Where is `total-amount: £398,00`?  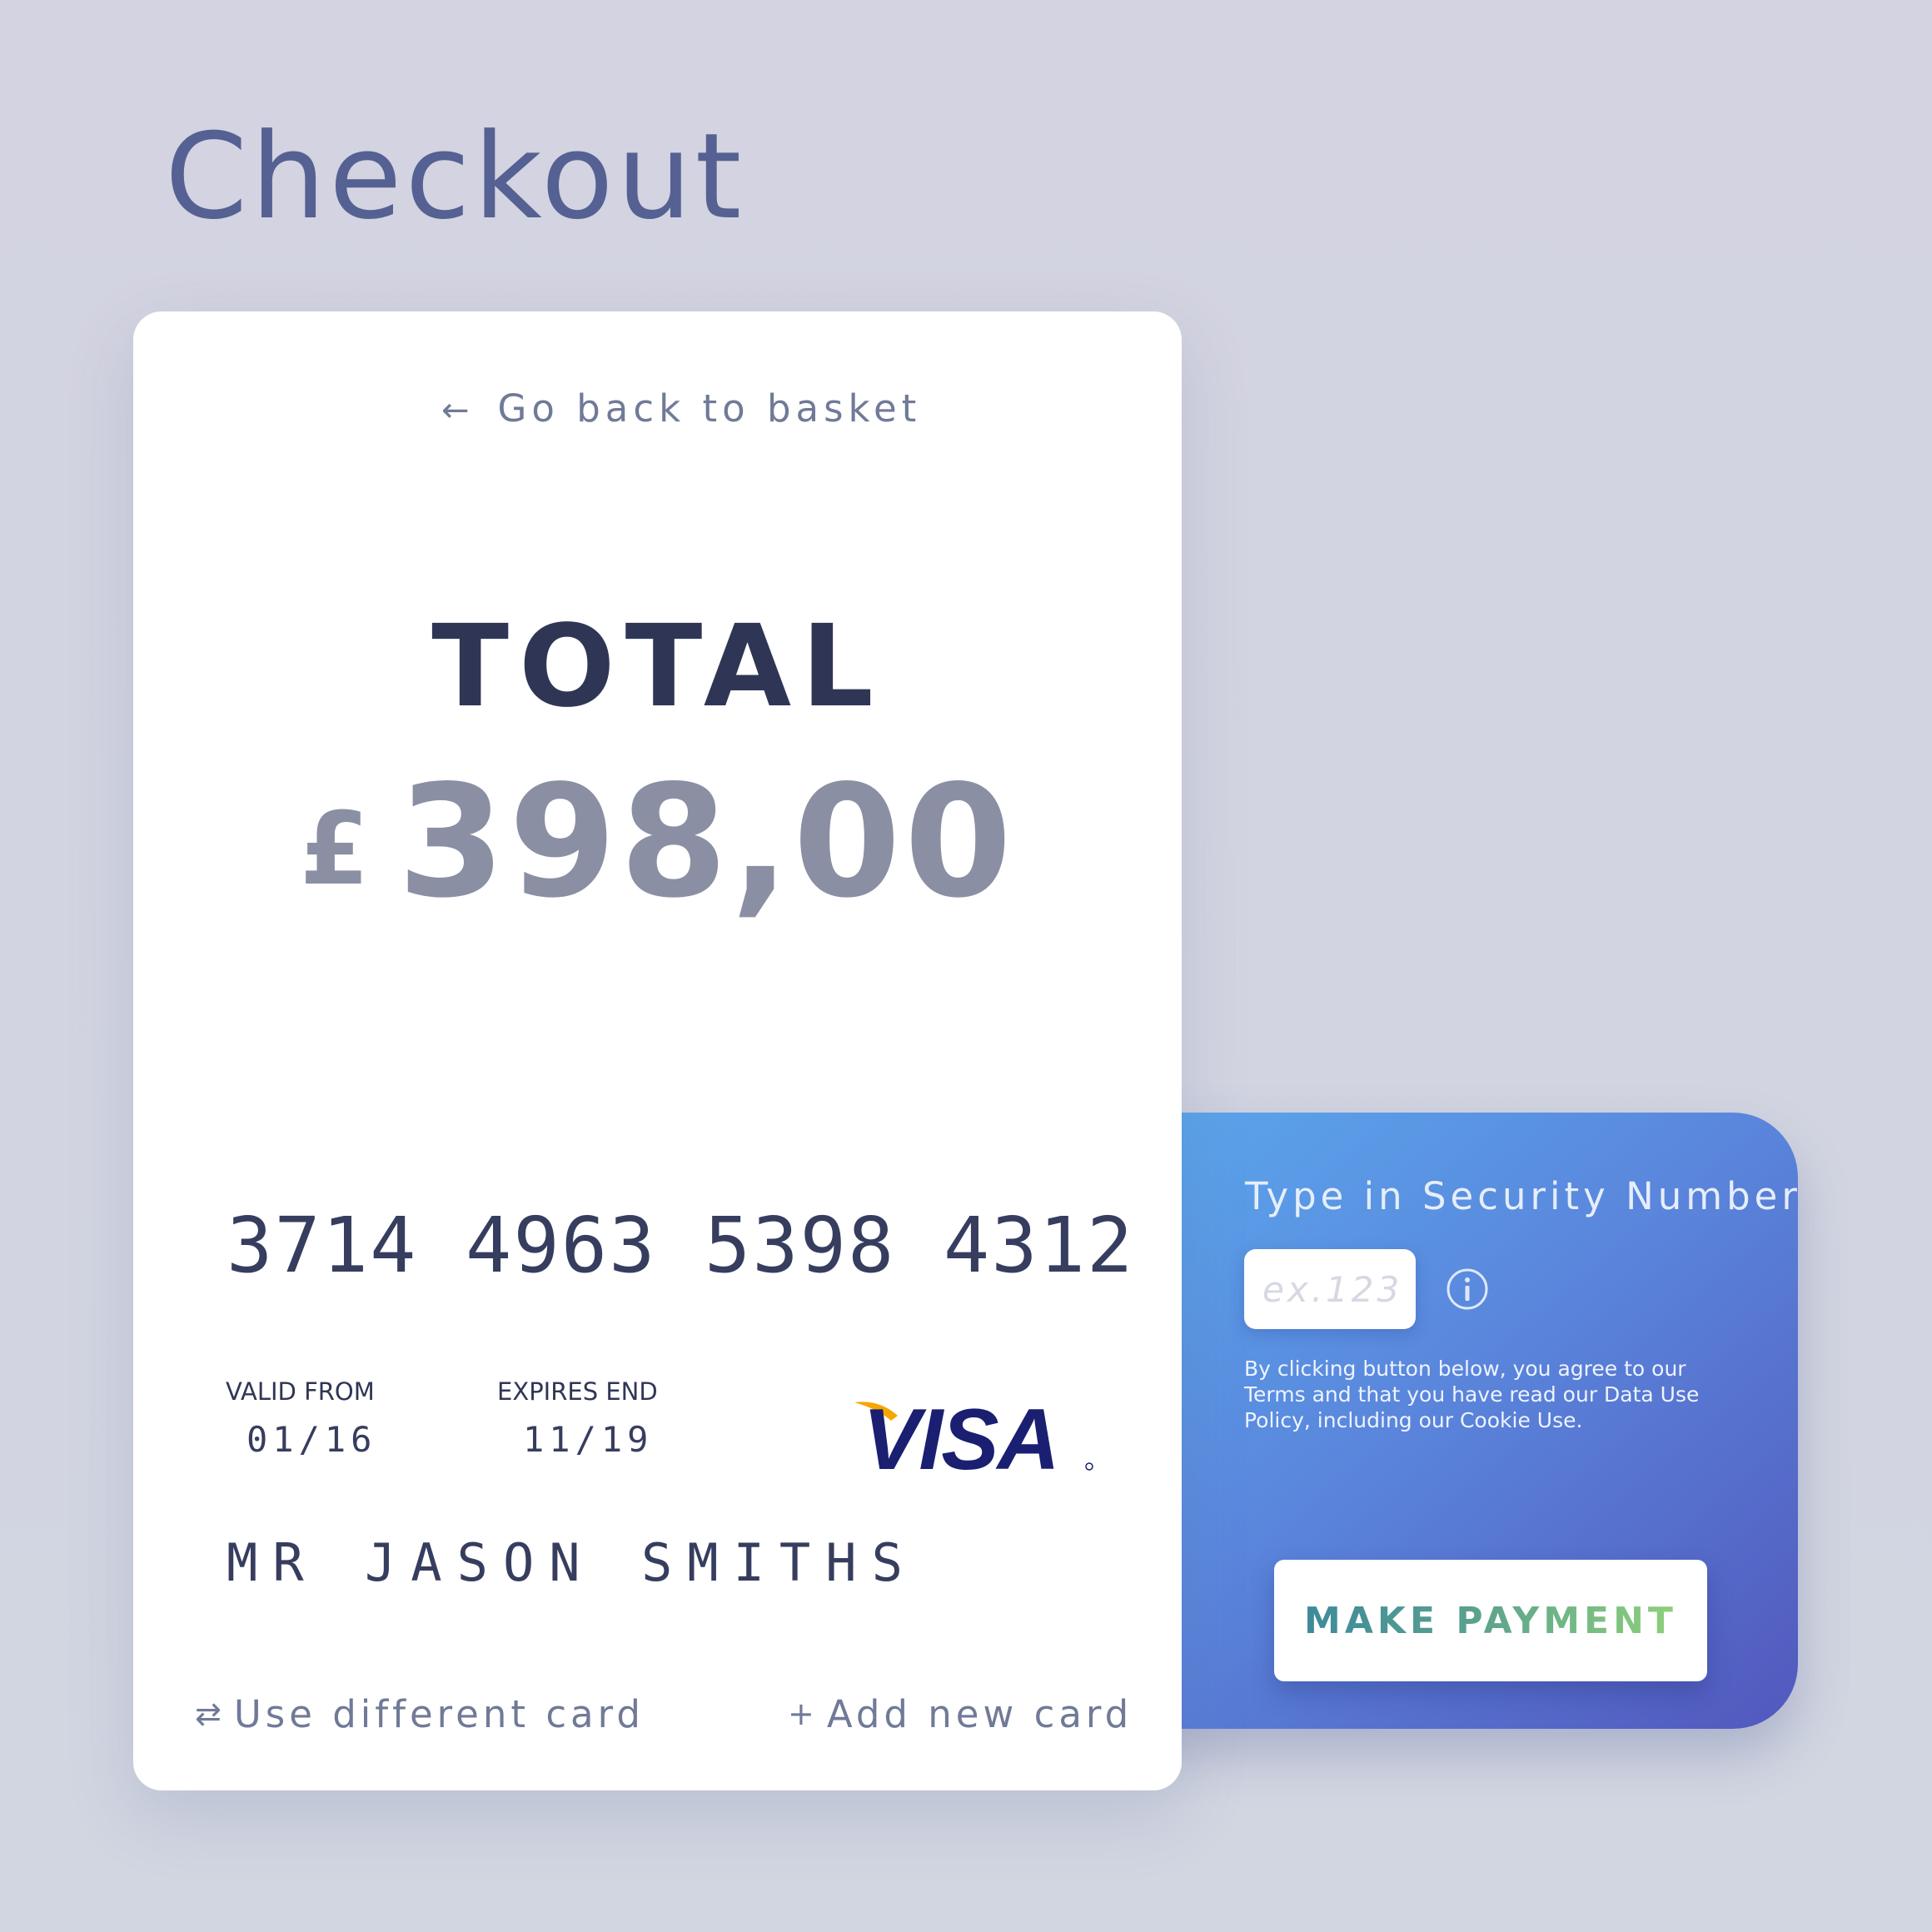
total-amount: £398,00 is located at coordinates (657, 842).